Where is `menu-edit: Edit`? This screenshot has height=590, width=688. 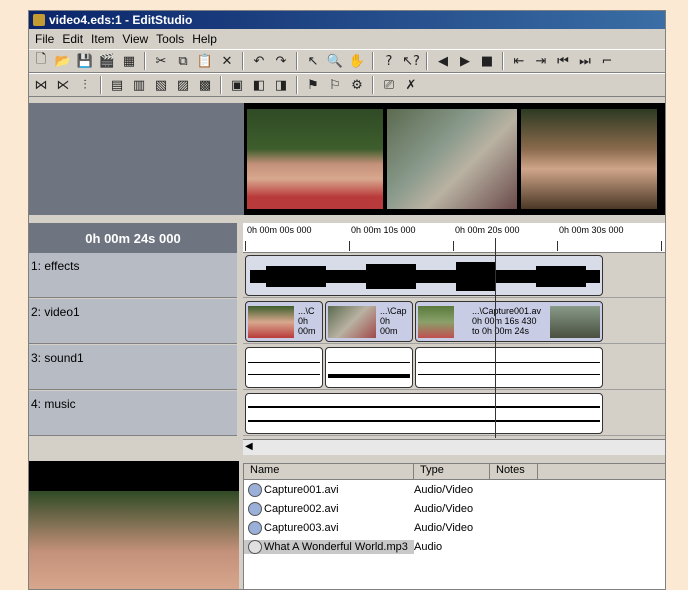 menu-edit: Edit is located at coordinates (72, 39).